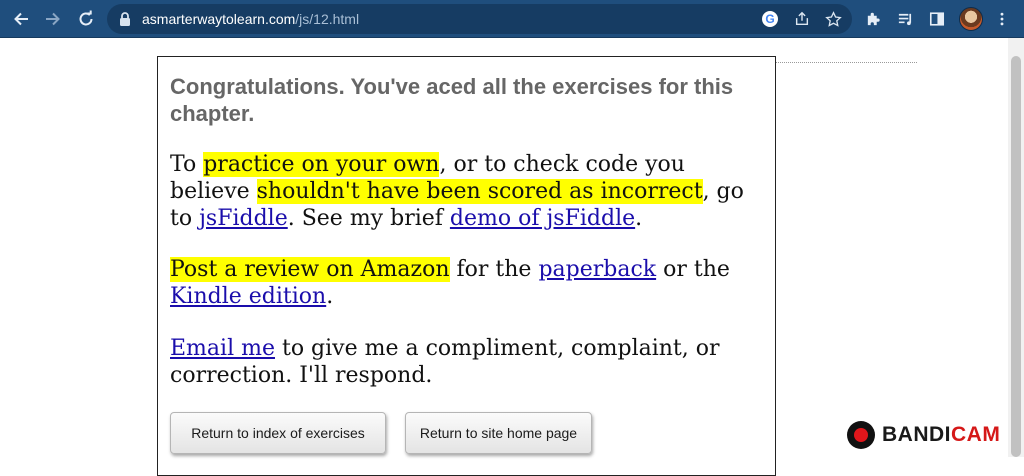  Describe the element at coordinates (834, 62) in the screenshot. I see `dotted-divider` at that location.